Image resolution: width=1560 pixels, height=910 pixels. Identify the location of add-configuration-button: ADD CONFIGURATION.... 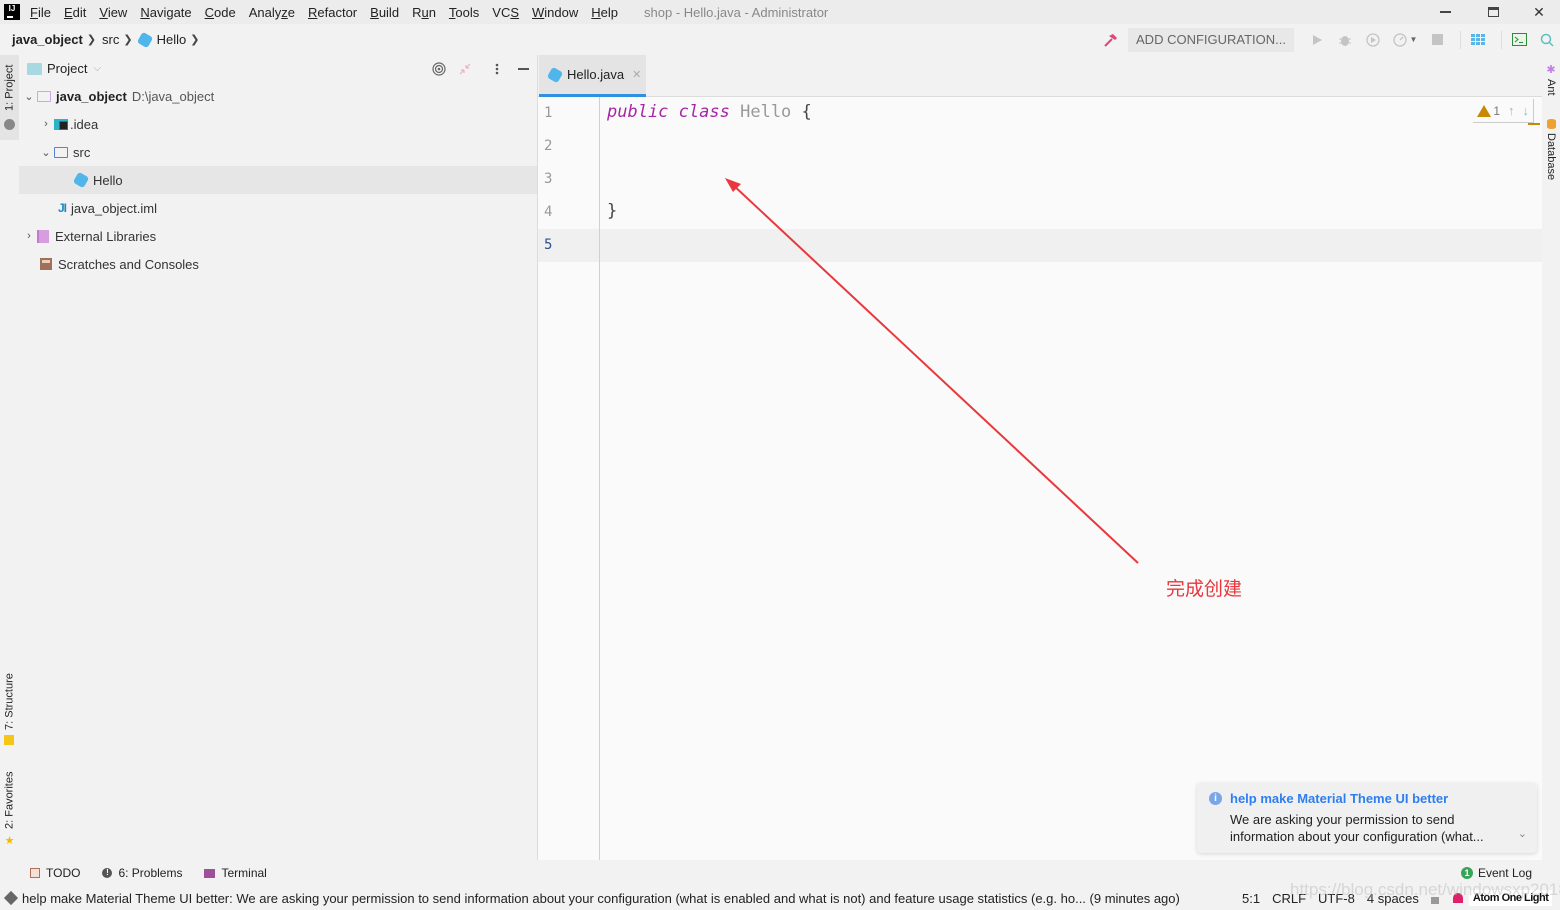
(1211, 39).